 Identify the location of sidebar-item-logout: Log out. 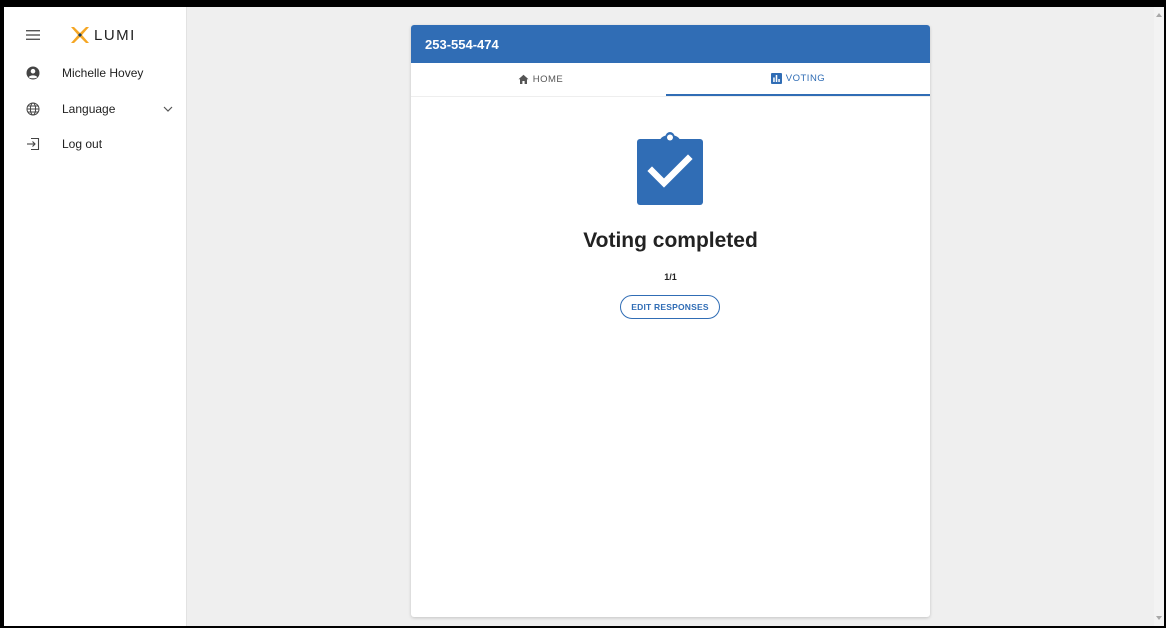
(95, 144).